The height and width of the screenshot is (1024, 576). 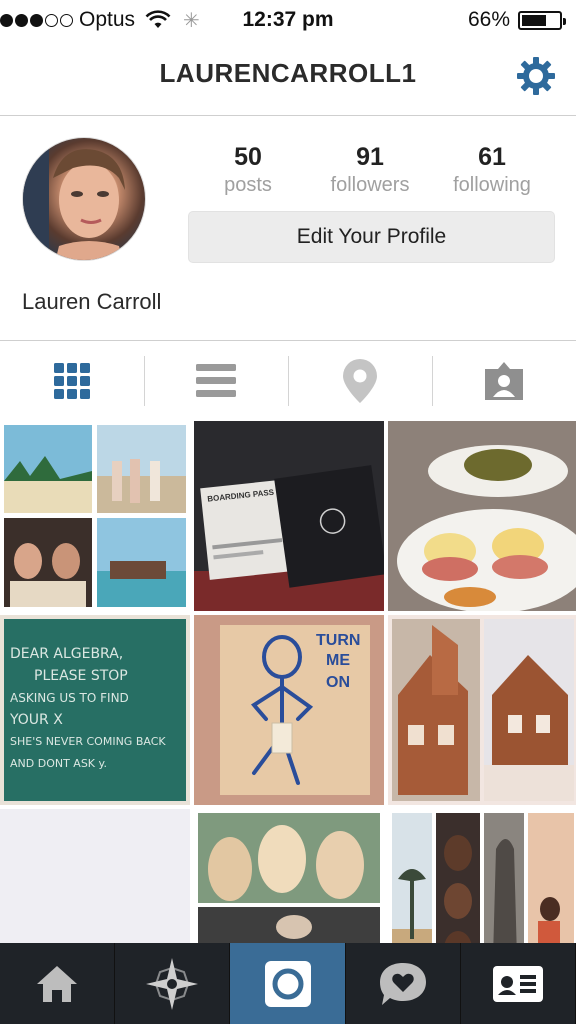 What do you see at coordinates (488, 19) in the screenshot?
I see `battery-percent: 66%` at bounding box center [488, 19].